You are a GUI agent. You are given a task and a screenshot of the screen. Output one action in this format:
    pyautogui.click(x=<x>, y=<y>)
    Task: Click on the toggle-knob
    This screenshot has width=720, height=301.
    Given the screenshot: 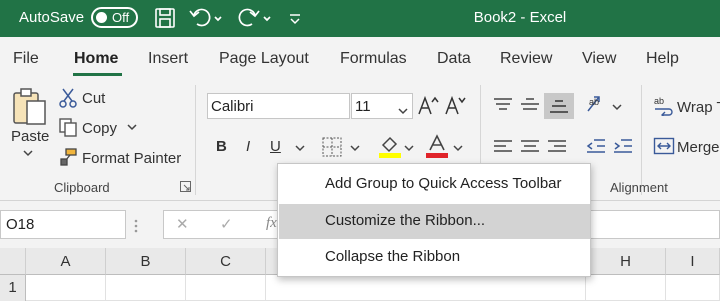 What is the action you would take?
    pyautogui.click(x=101, y=17)
    